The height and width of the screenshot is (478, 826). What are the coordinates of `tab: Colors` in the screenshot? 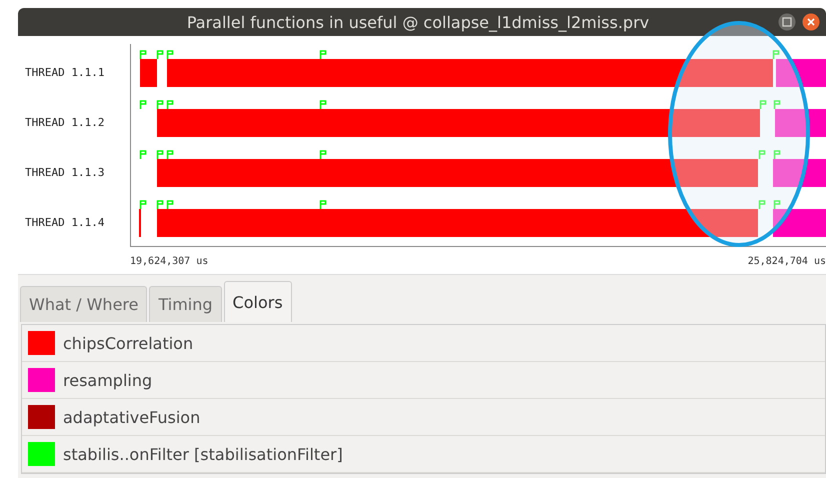 It's located at (258, 301).